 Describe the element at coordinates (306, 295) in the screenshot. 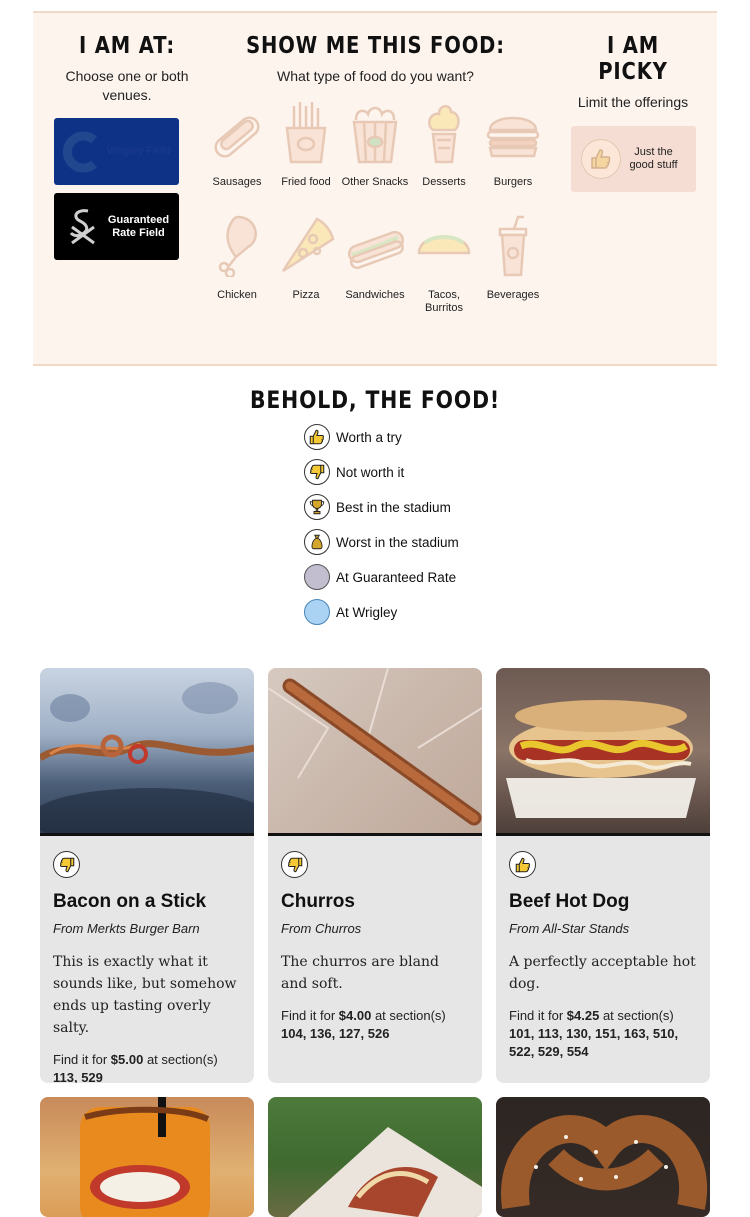

I see `food-type-label: Pizza` at that location.